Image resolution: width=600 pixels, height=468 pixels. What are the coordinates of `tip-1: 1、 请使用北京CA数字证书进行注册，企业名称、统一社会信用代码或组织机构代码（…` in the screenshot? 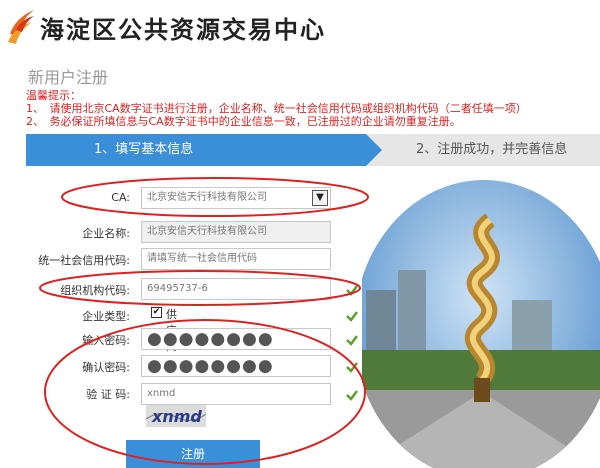 It's located at (276, 108).